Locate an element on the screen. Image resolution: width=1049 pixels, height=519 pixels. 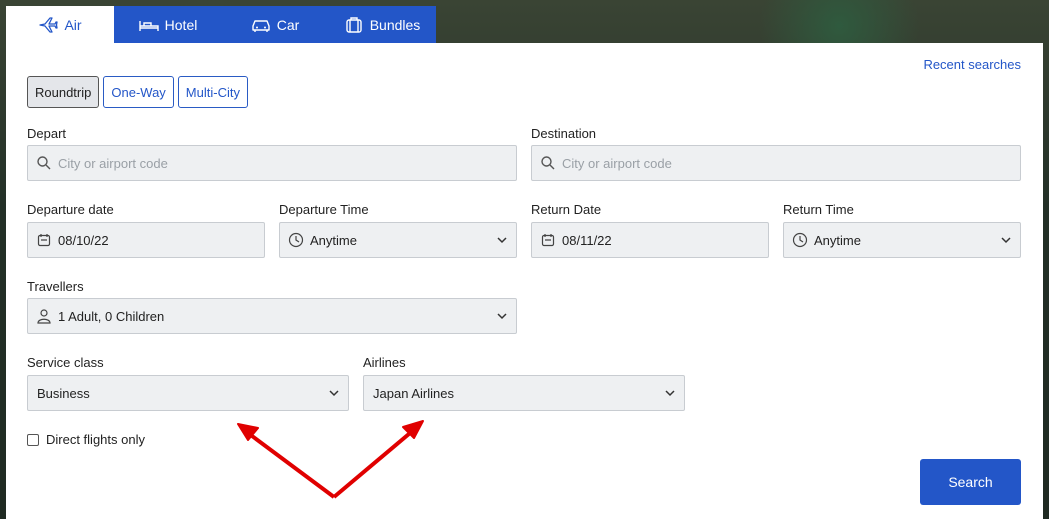
person-icon is located at coordinates (44, 316).